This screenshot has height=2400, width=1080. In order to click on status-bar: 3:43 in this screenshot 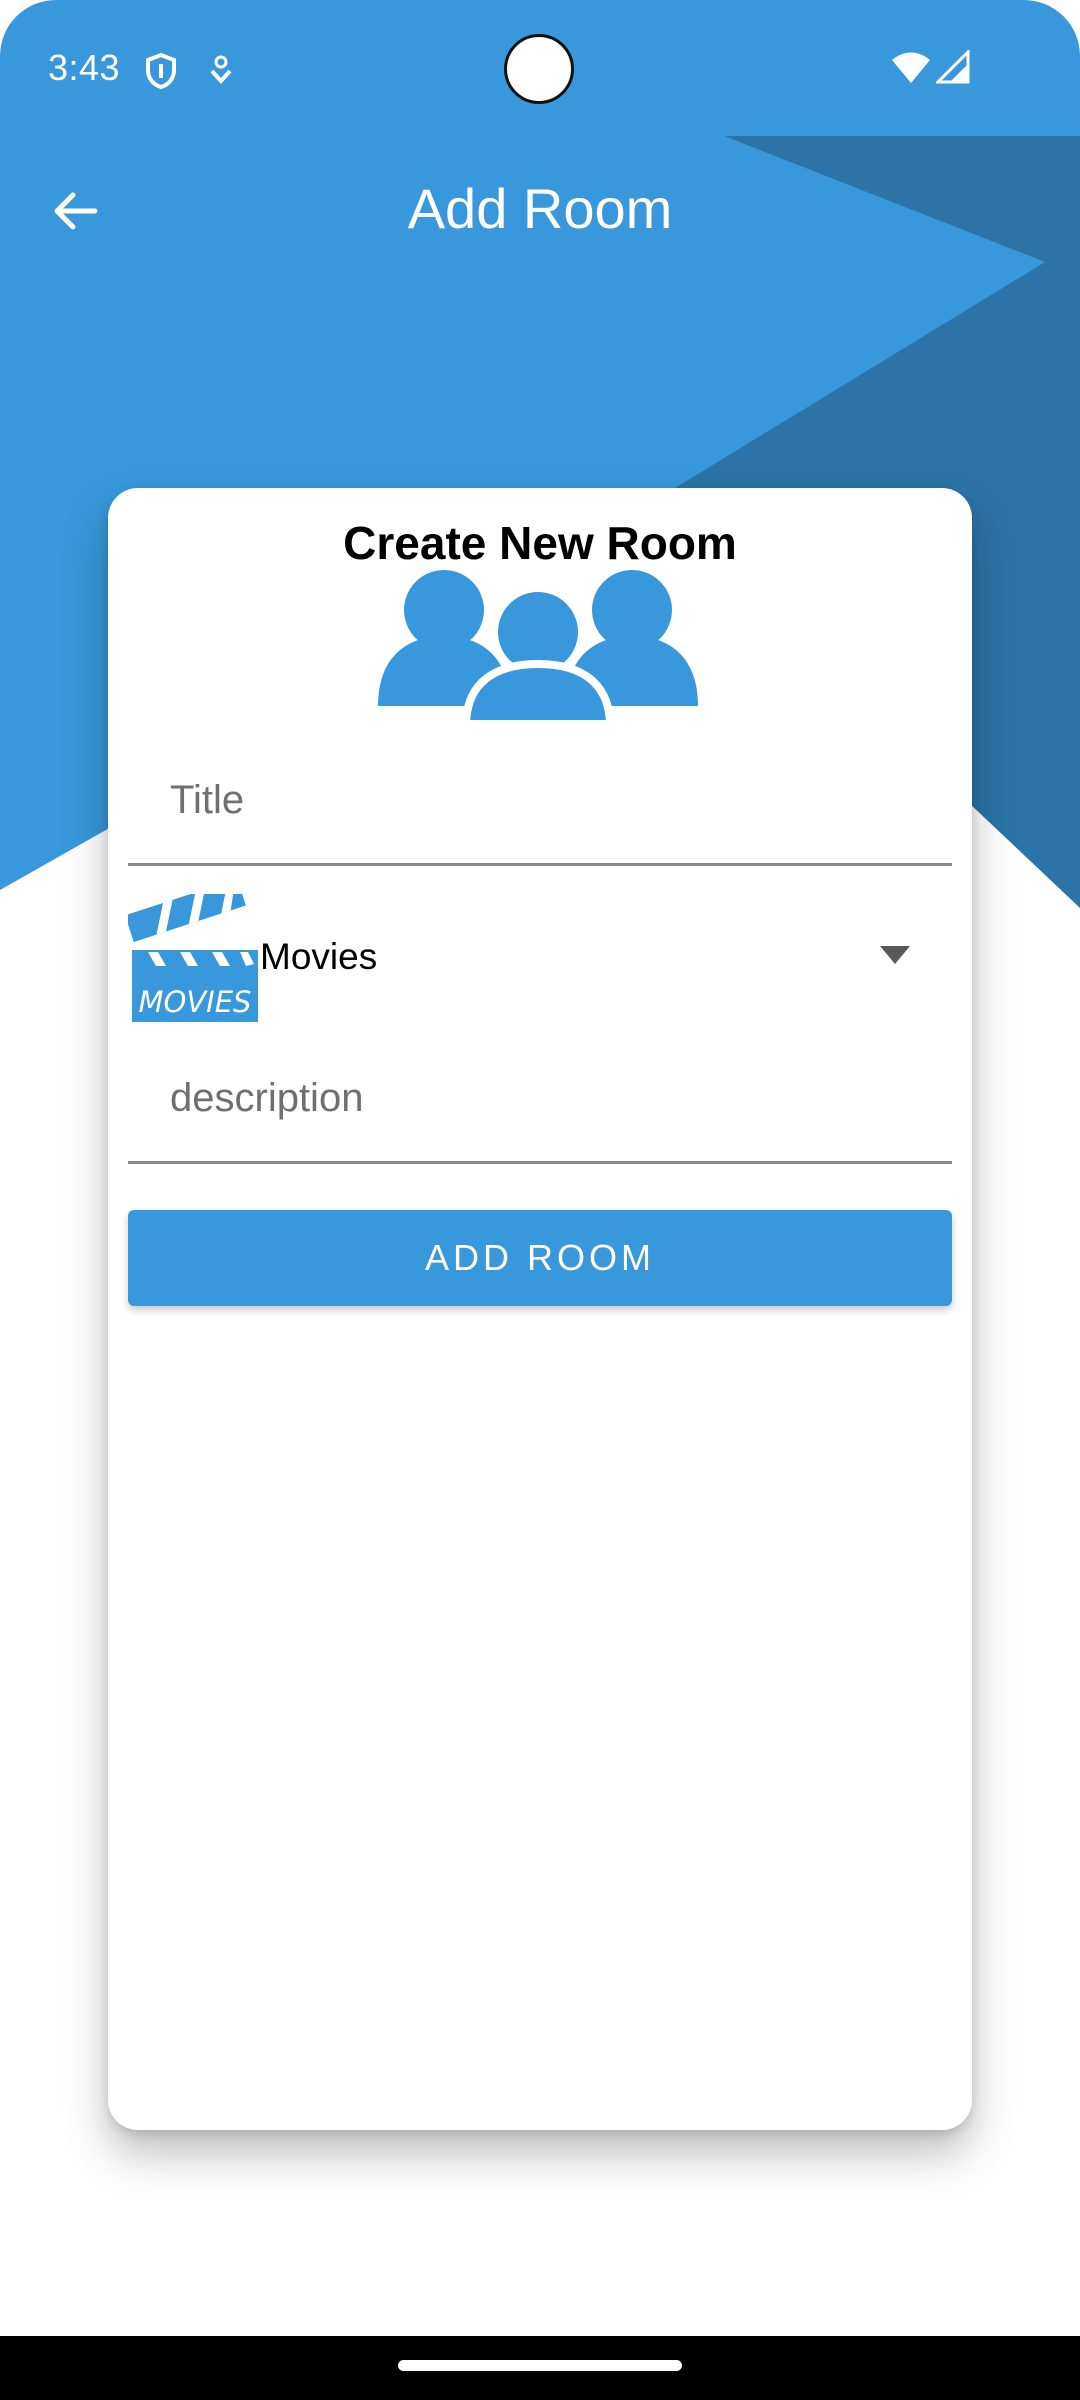, I will do `click(540, 68)`.